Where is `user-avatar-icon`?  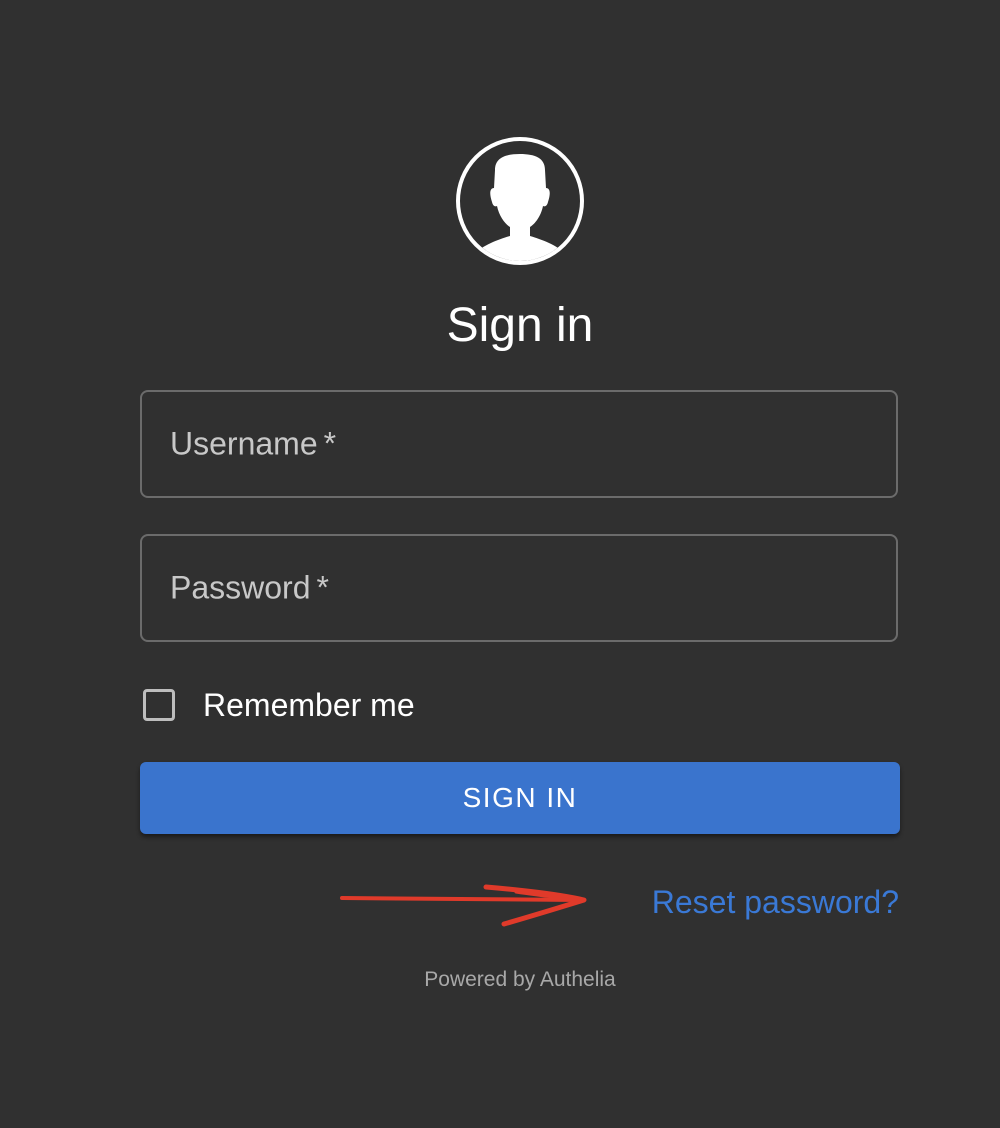 user-avatar-icon is located at coordinates (520, 201).